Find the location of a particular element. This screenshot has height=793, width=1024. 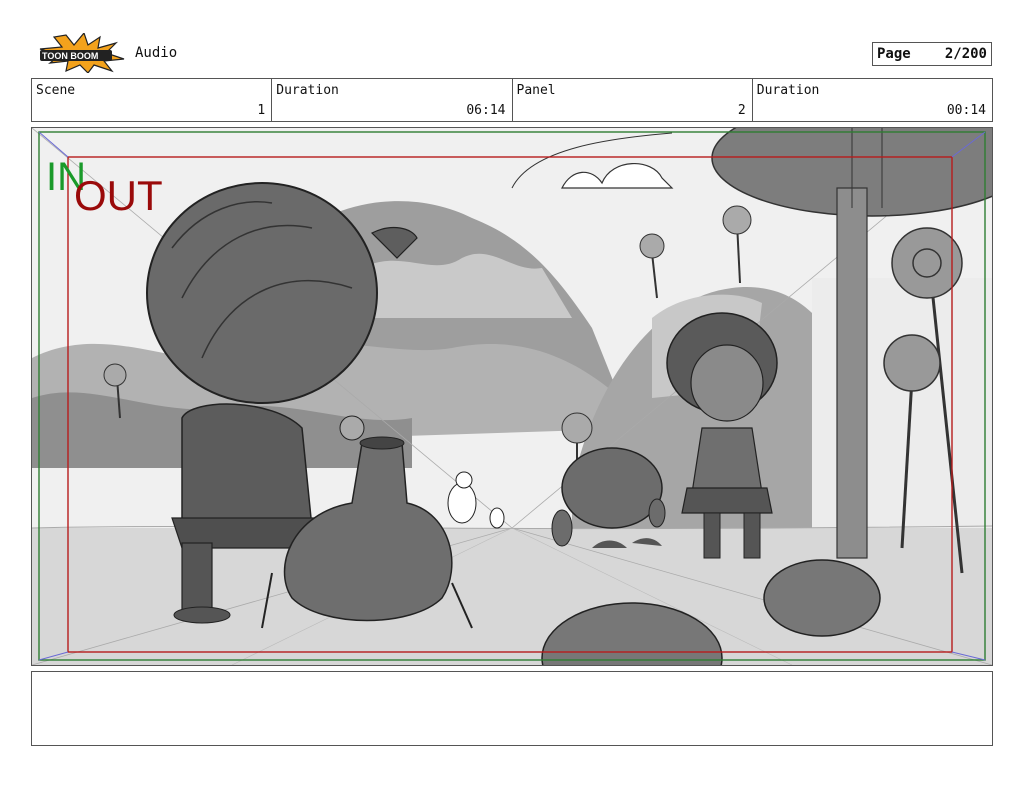

scene-cell: Scene 1 is located at coordinates (152, 100).